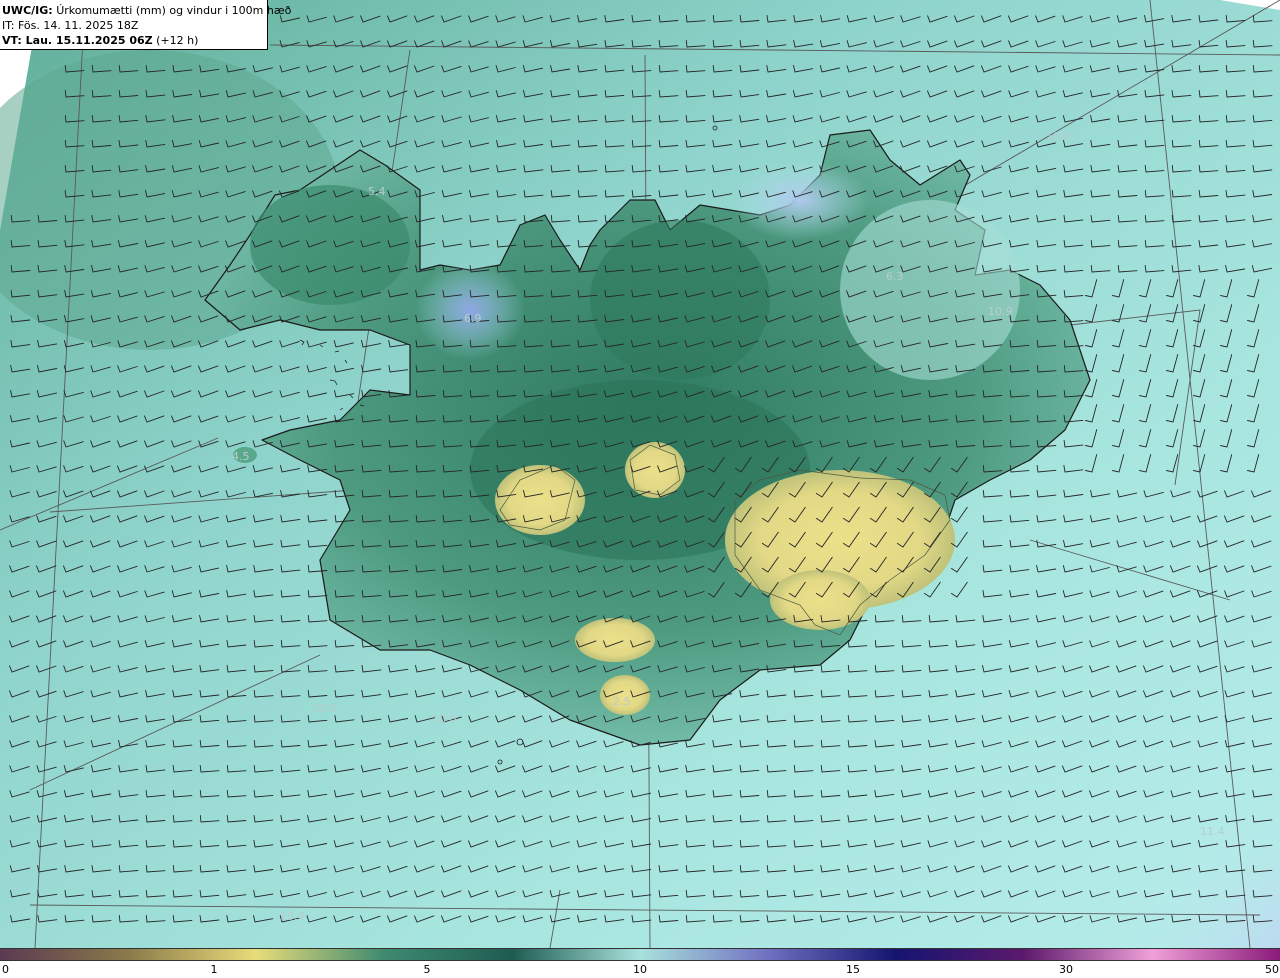  Describe the element at coordinates (174, 10) in the screenshot. I see `product-title: Úrkomumætti (mm) og vindur i 100m hæð` at that location.